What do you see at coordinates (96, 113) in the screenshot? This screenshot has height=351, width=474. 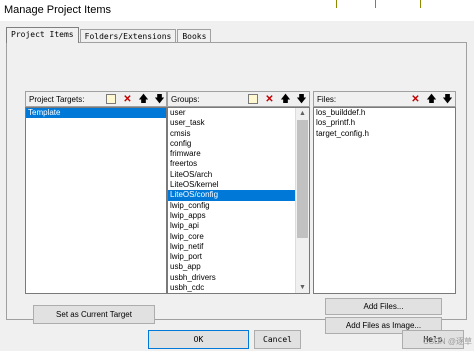 I see `list-item: Template` at bounding box center [96, 113].